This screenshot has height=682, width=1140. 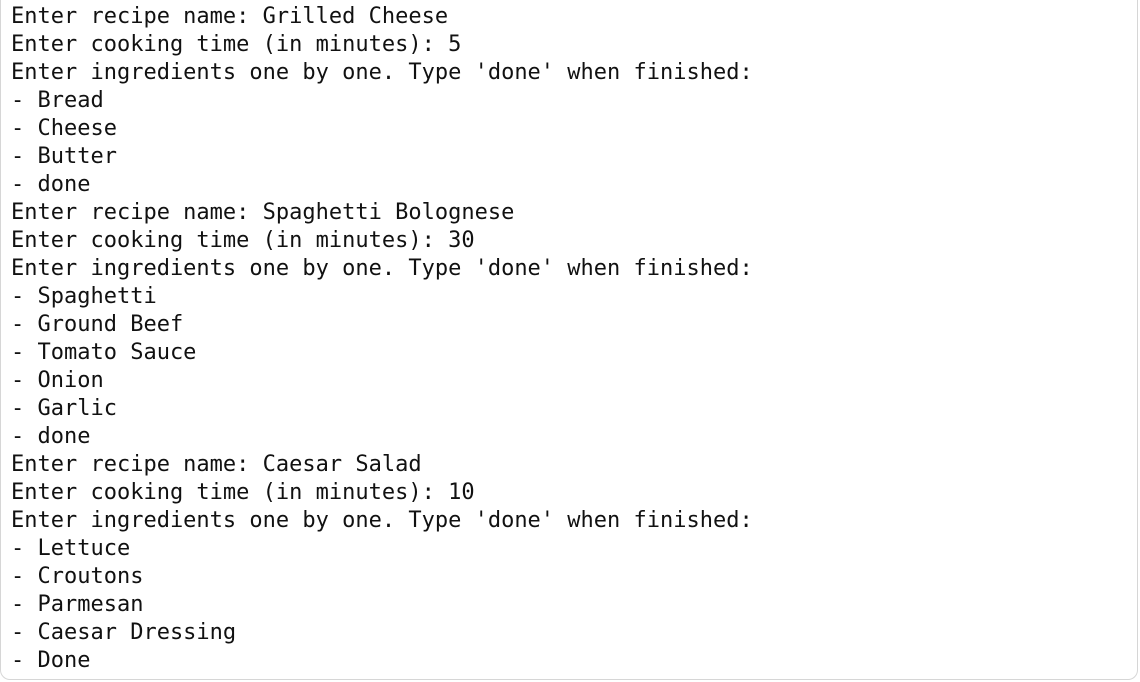 I want to click on terminal-line: - Lettuce, so click(x=71, y=548).